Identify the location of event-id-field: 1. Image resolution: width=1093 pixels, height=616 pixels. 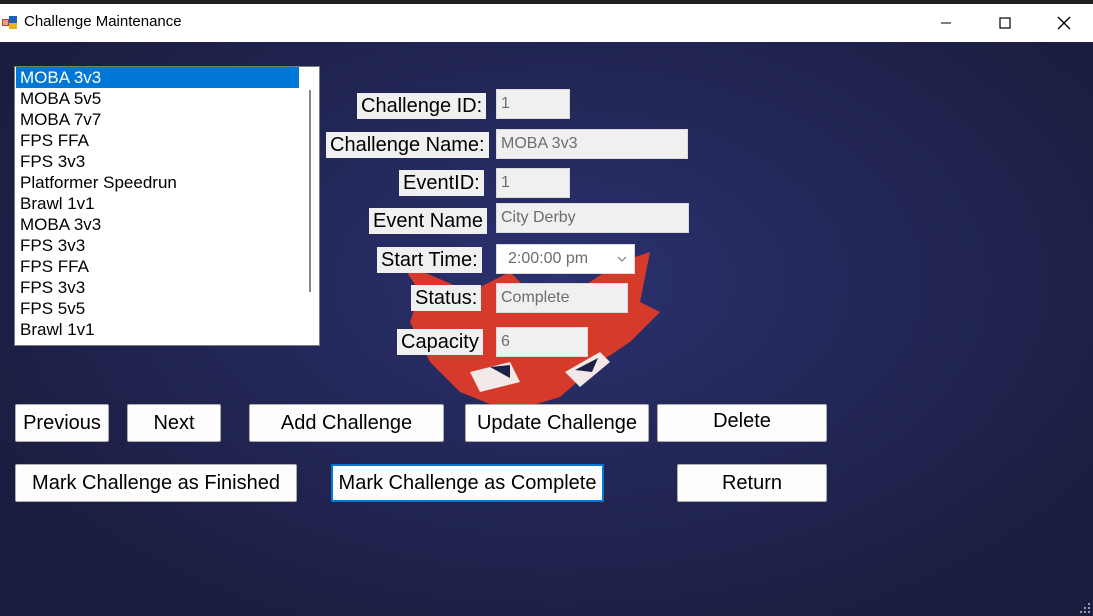
(533, 183).